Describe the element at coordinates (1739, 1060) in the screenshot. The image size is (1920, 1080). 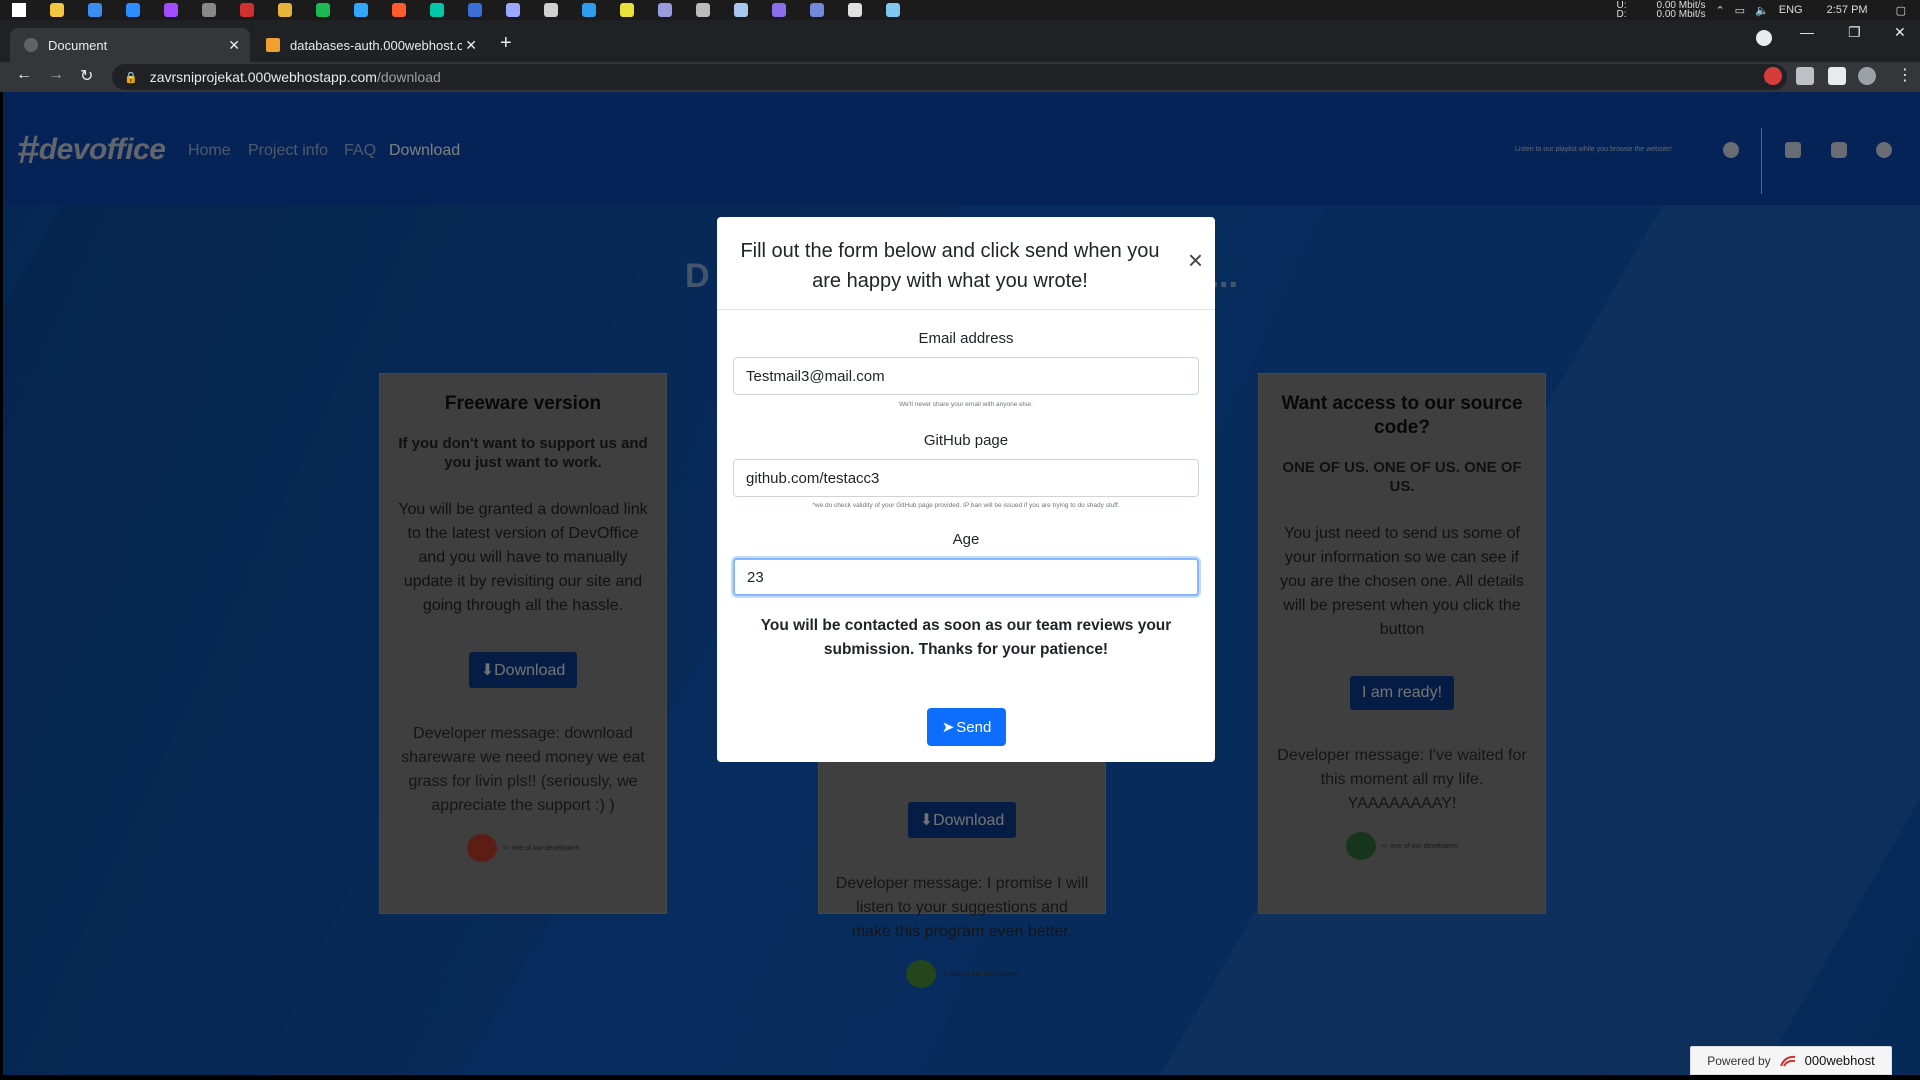
I see `powered-by-label: Powered by` at that location.